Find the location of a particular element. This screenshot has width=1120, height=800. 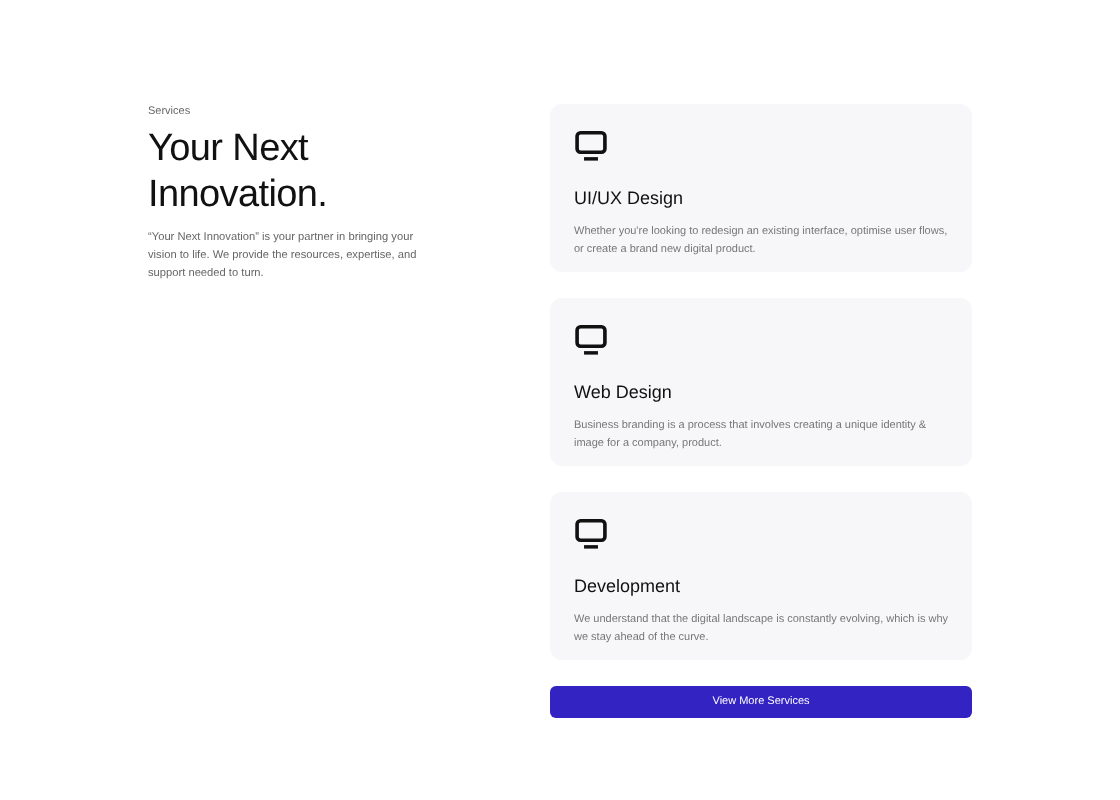

service-title: Development is located at coordinates (628, 587).